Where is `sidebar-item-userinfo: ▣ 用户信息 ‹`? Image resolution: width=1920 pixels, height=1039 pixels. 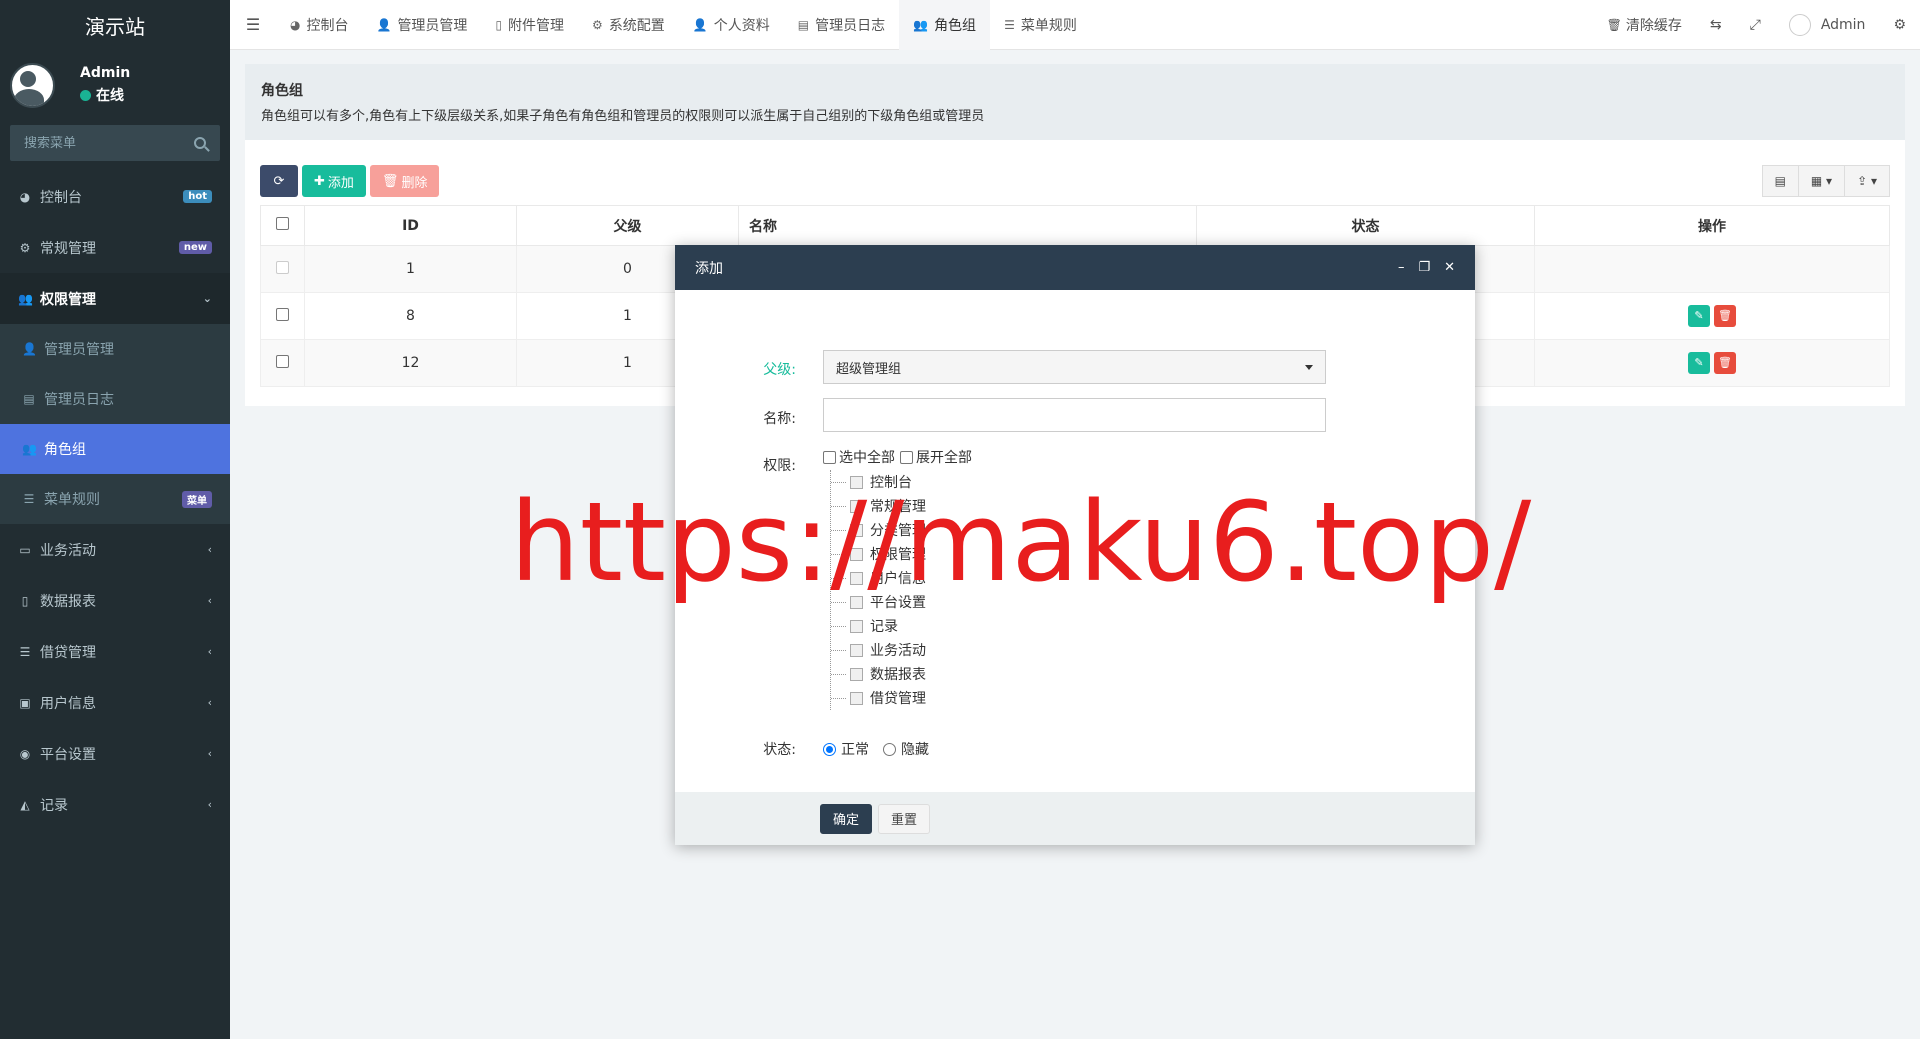 sidebar-item-userinfo: ▣ 用户信息 ‹ is located at coordinates (115, 702).